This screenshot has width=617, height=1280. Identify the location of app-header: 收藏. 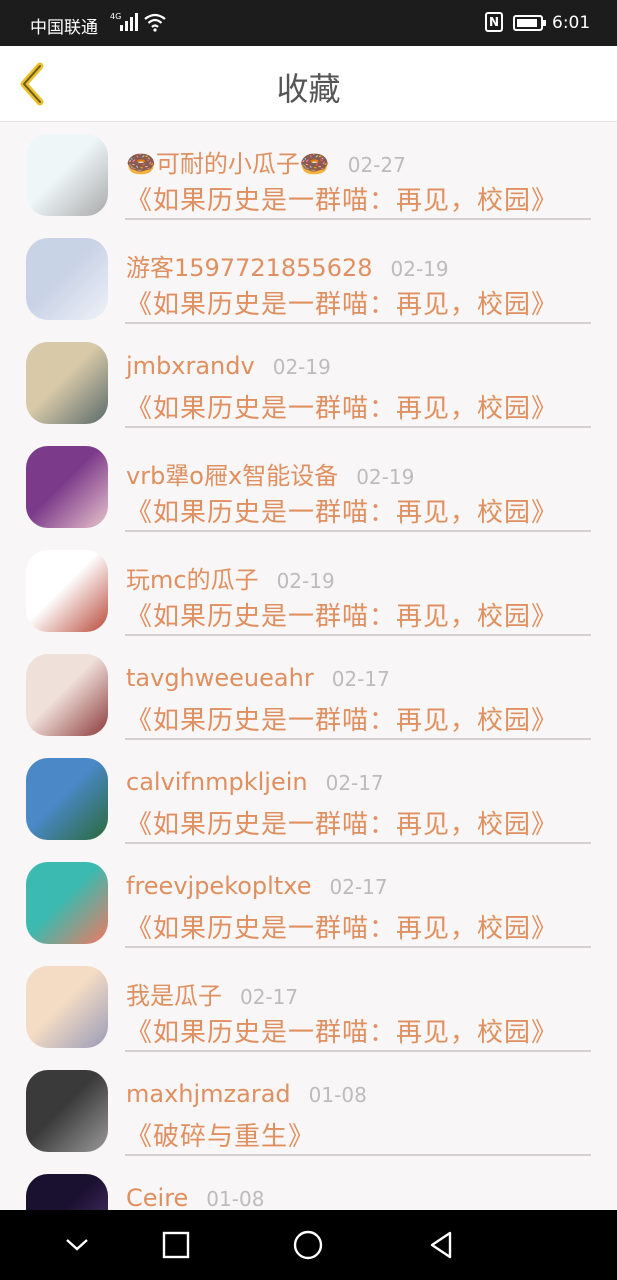
(308, 84).